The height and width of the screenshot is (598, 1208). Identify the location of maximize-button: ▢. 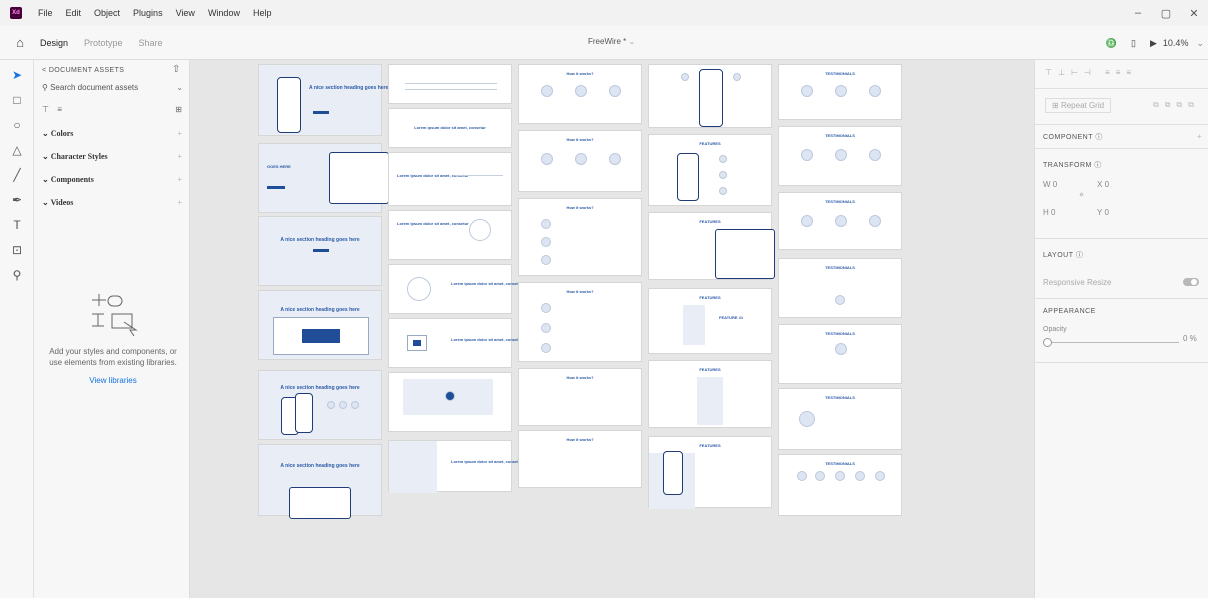
(1166, 13).